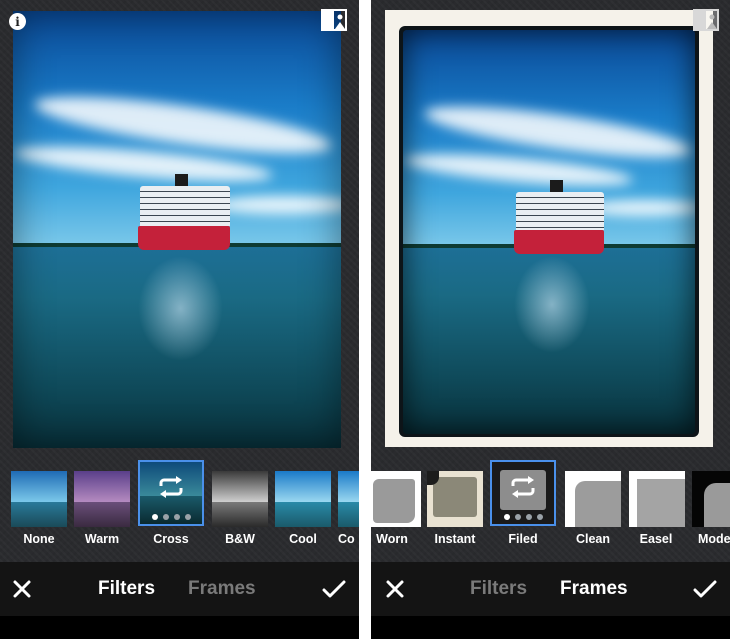 The image size is (730, 639). I want to click on filter-label-none: None, so click(39, 539).